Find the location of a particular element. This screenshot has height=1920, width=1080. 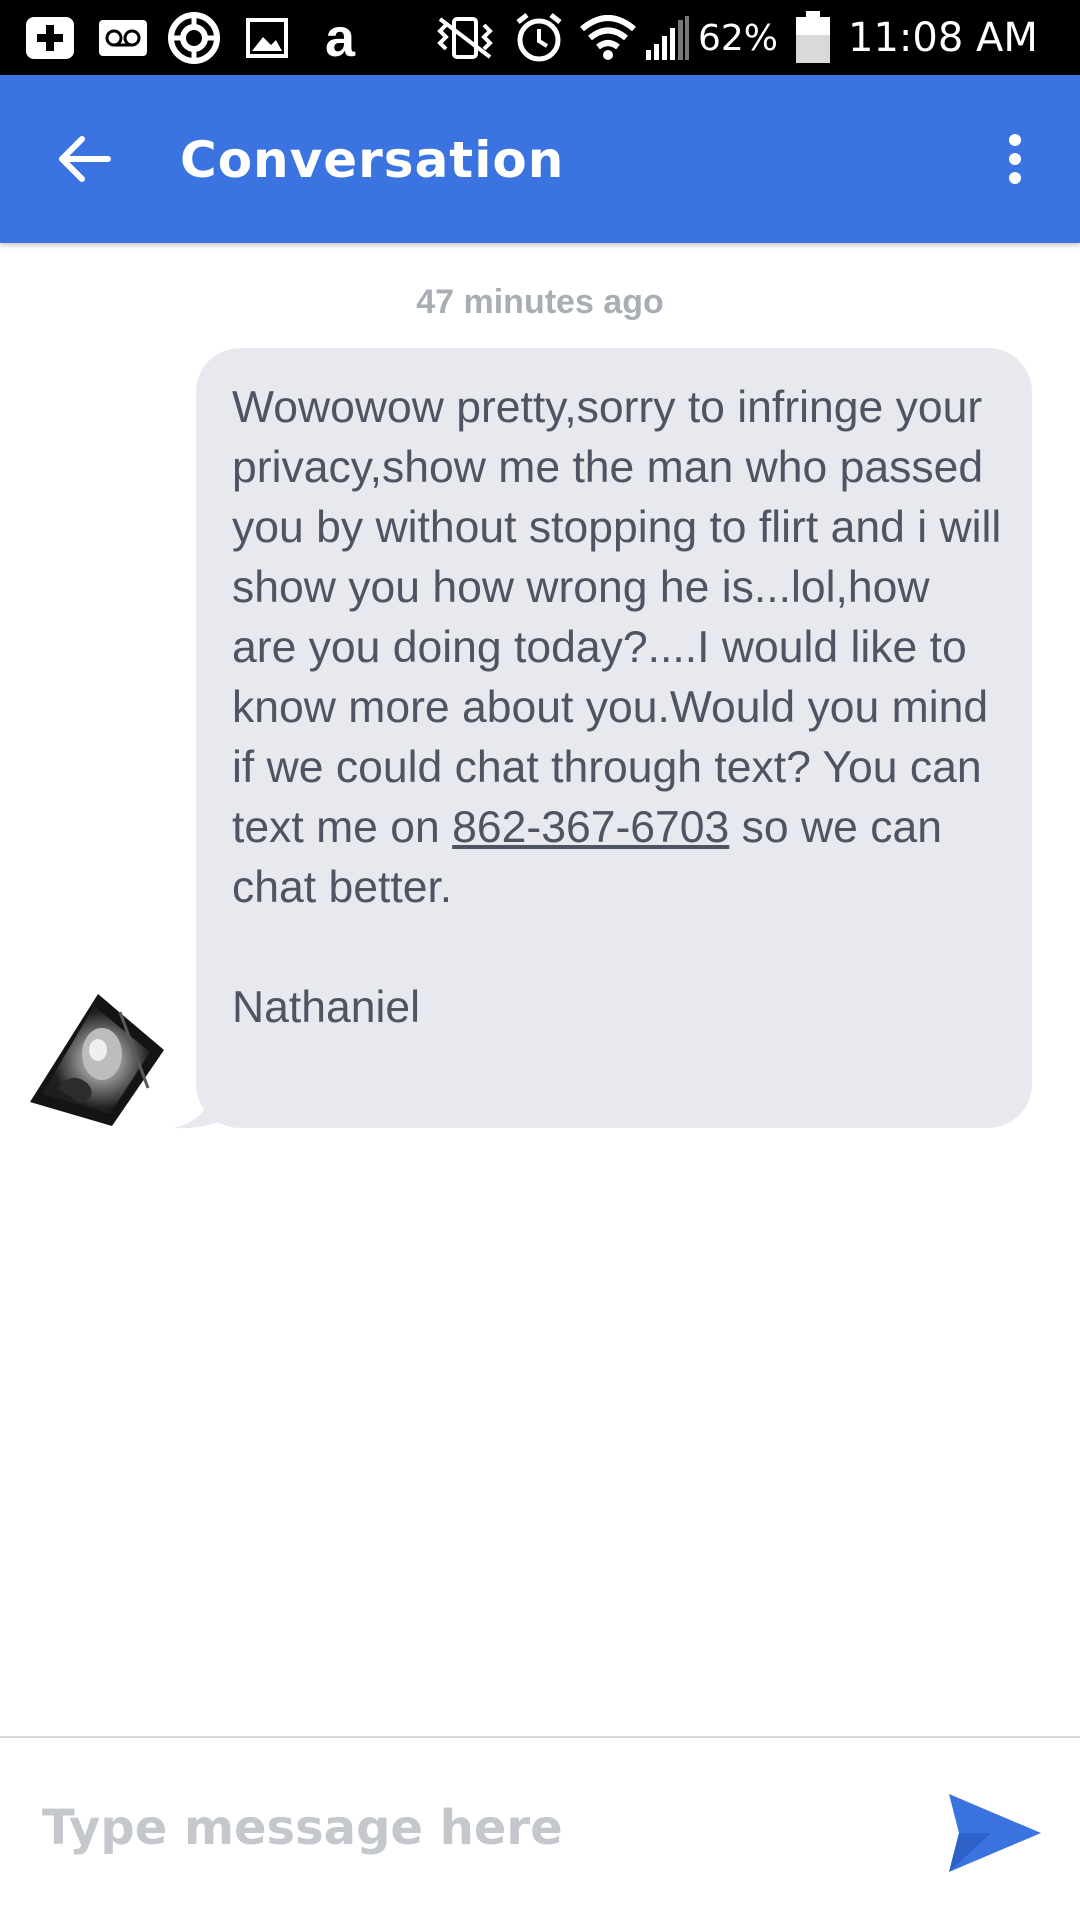

voicemail-icon is located at coordinates (123, 38).